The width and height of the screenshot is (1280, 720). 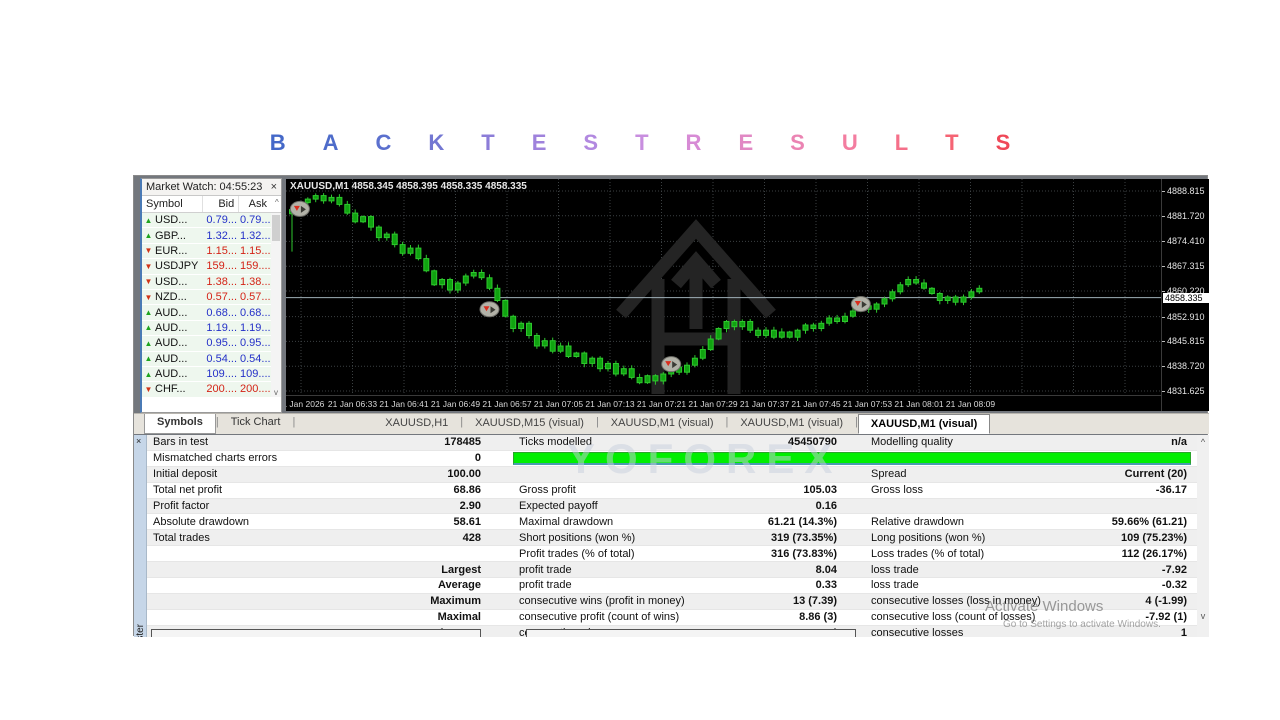 I want to click on report-value: 0.33, so click(x=826, y=585).